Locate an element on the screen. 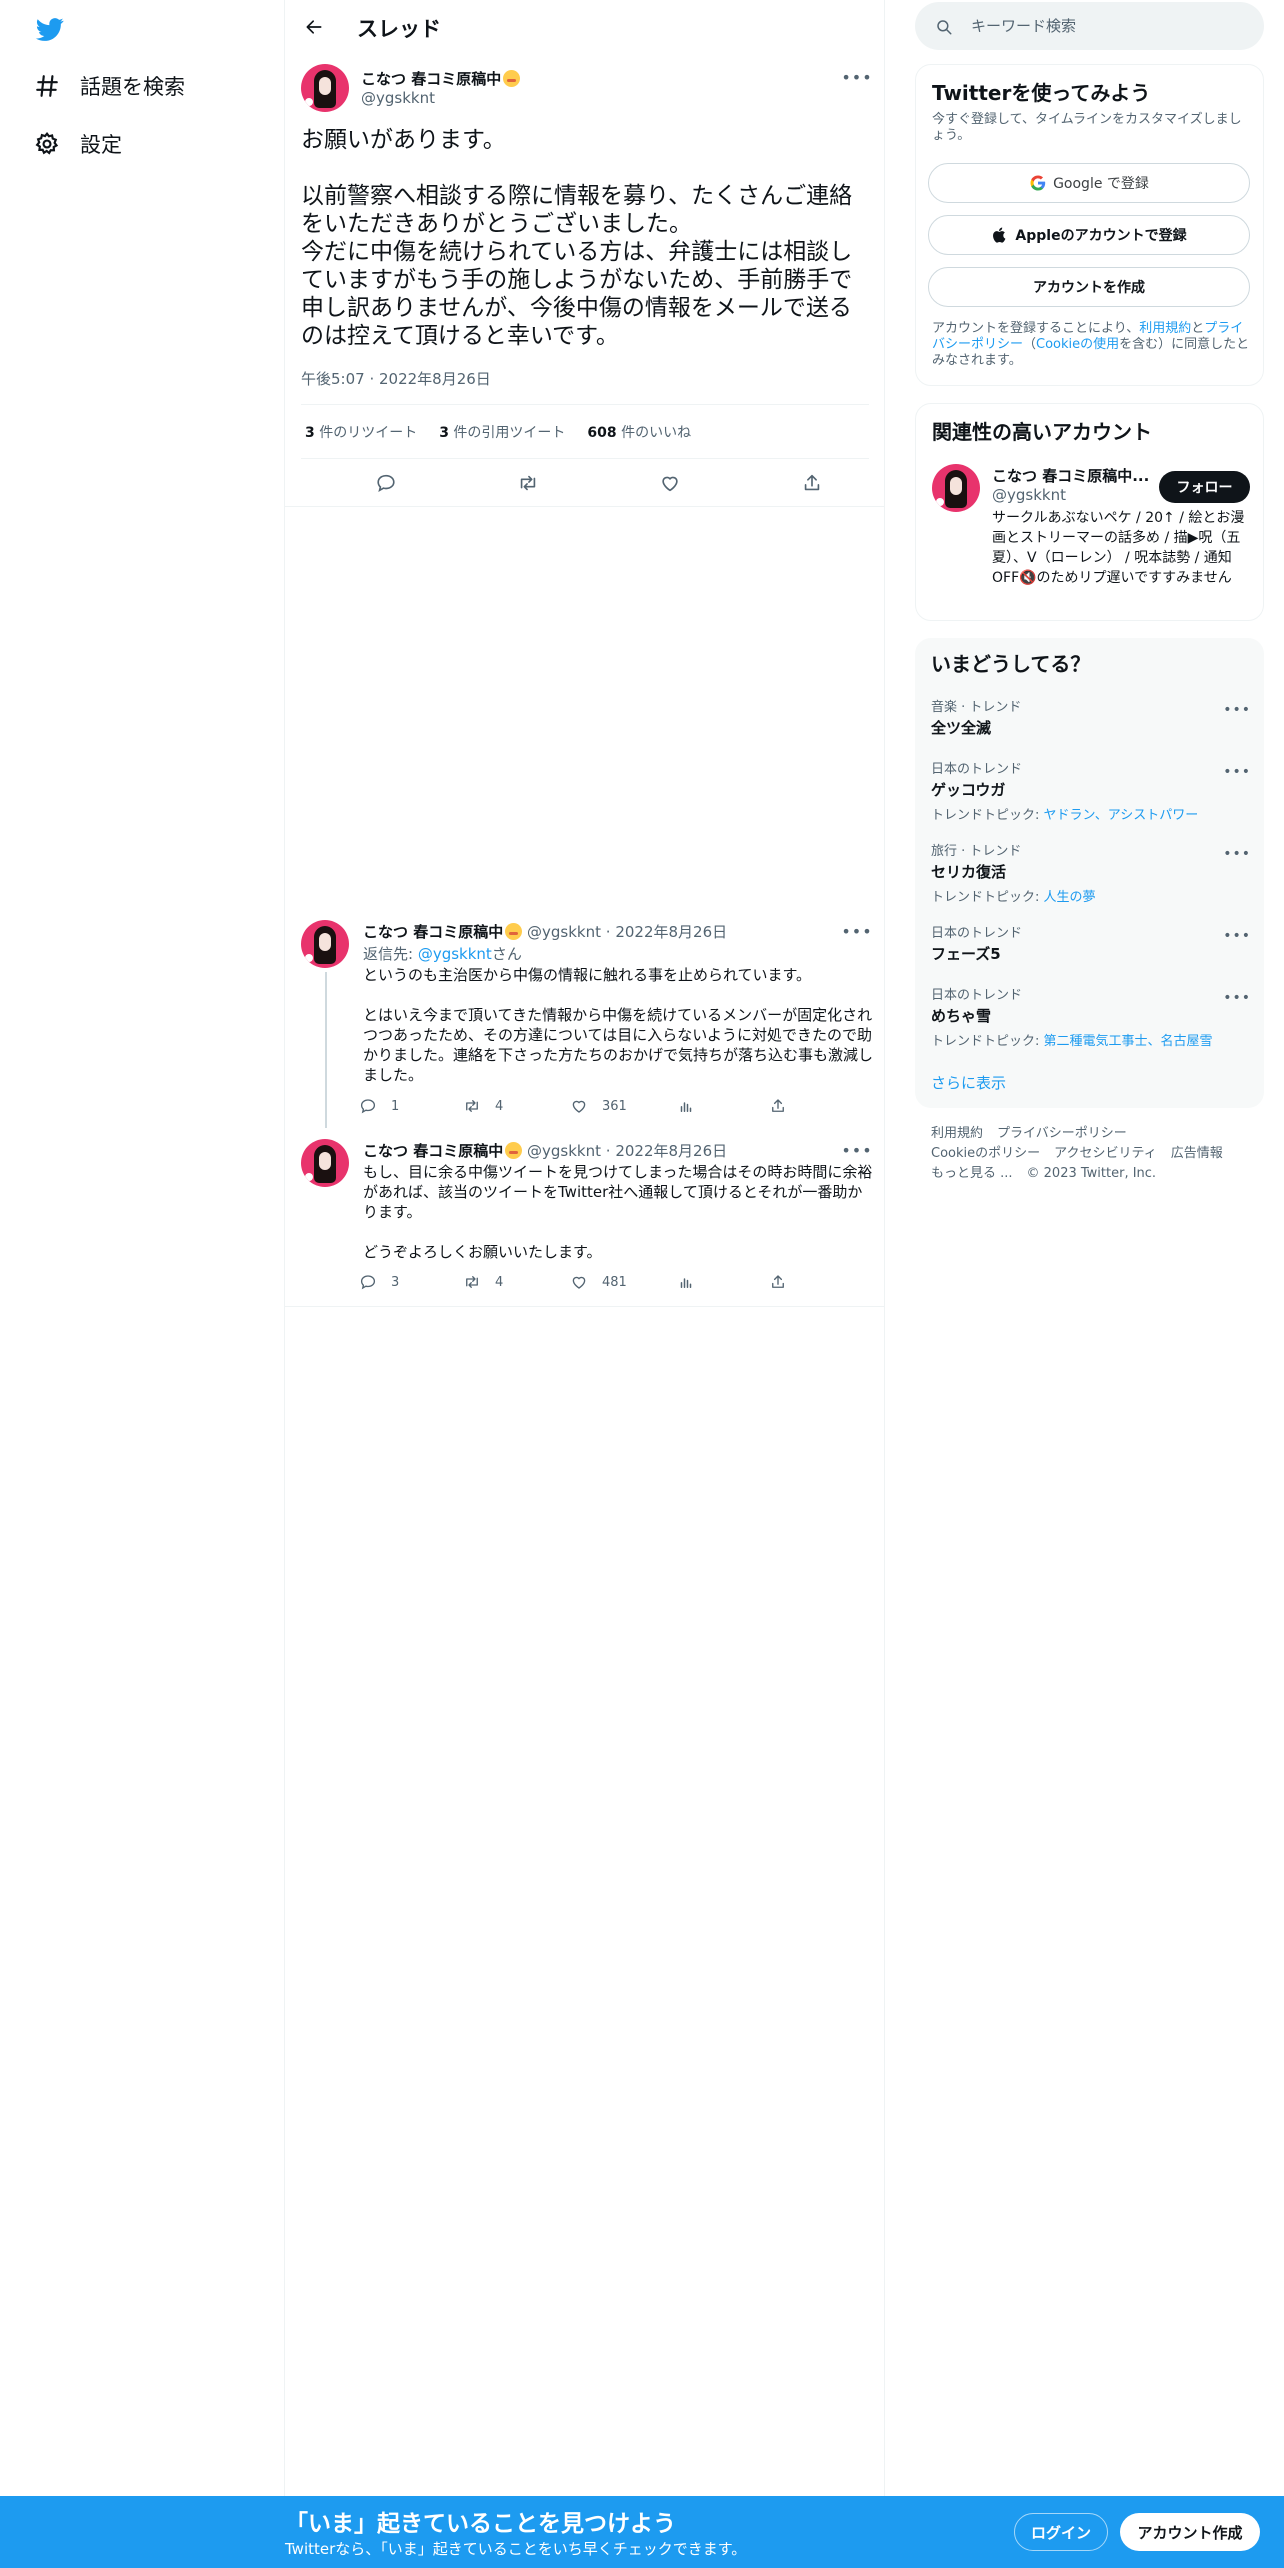 This screenshot has height=2568, width=1284. thread-header: スレッド is located at coordinates (585, 27).